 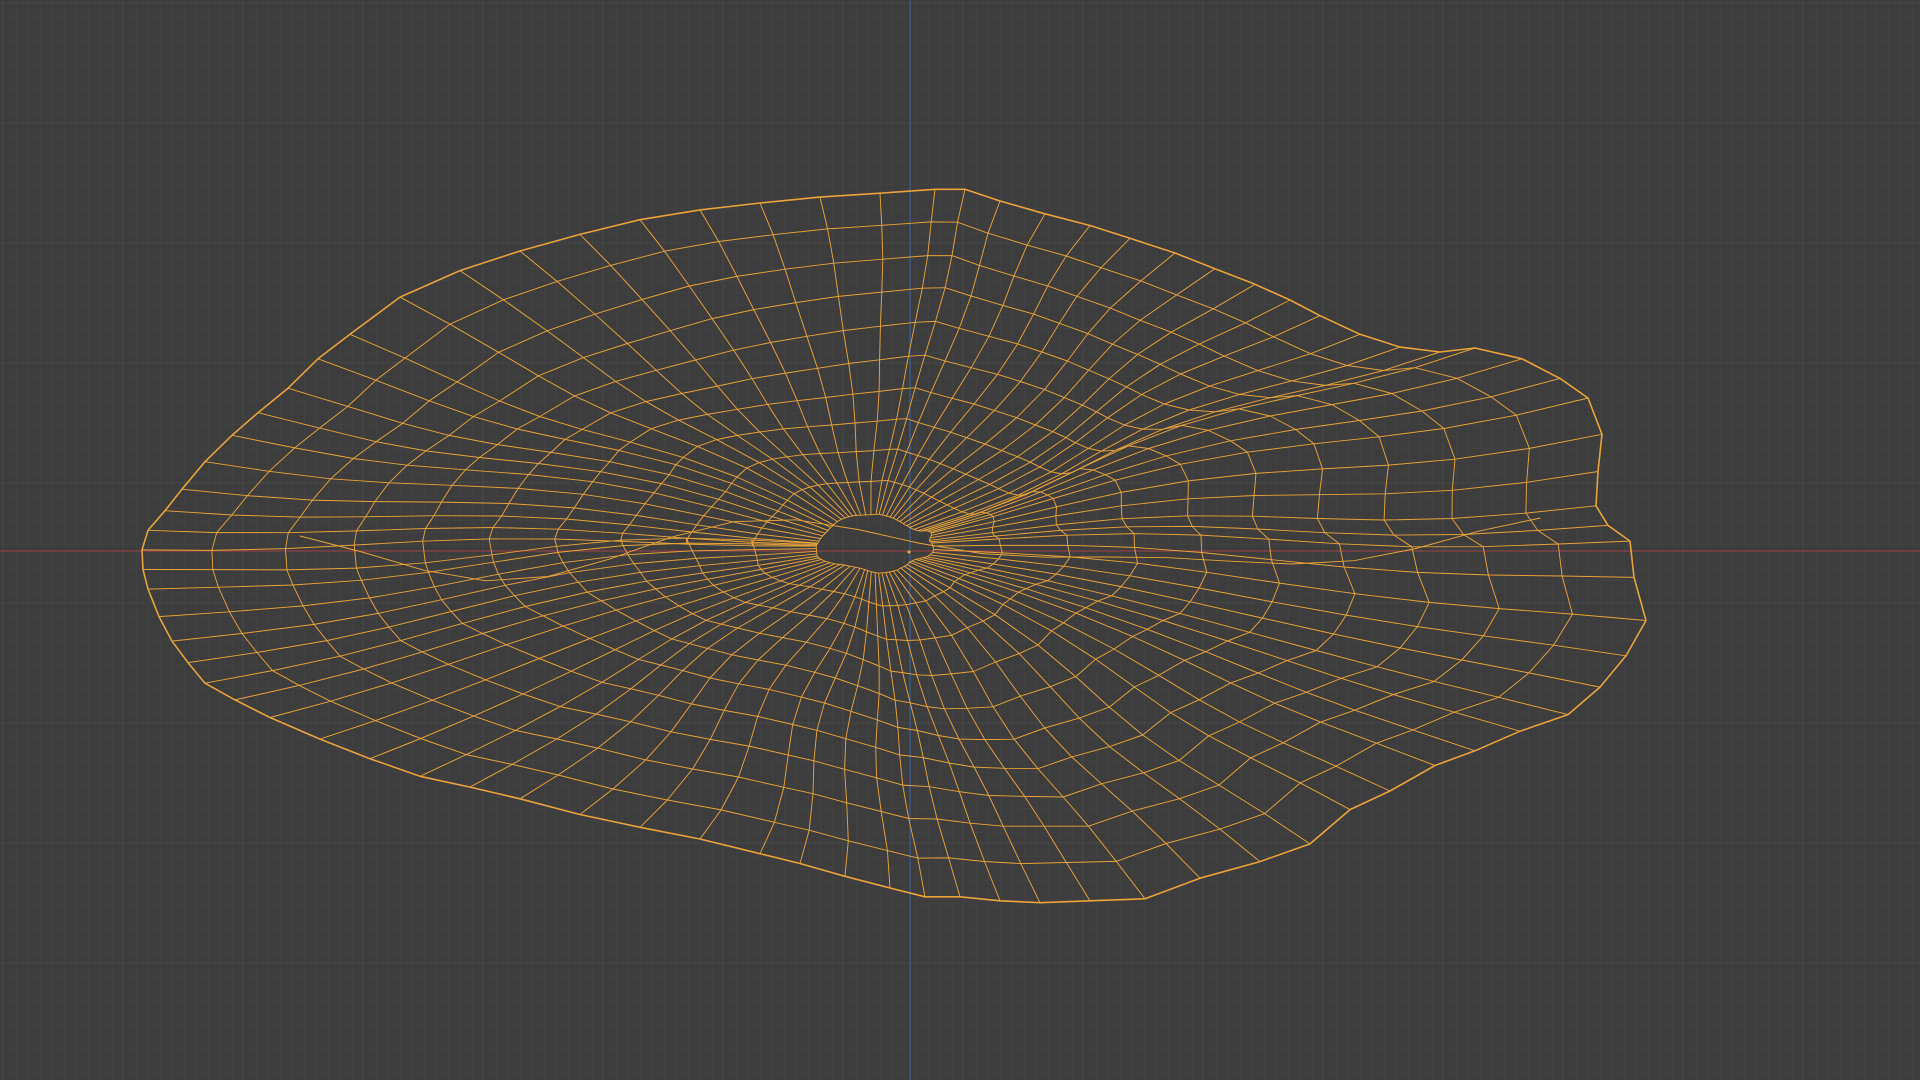 What do you see at coordinates (909, 552) in the screenshot?
I see `object-origin-point` at bounding box center [909, 552].